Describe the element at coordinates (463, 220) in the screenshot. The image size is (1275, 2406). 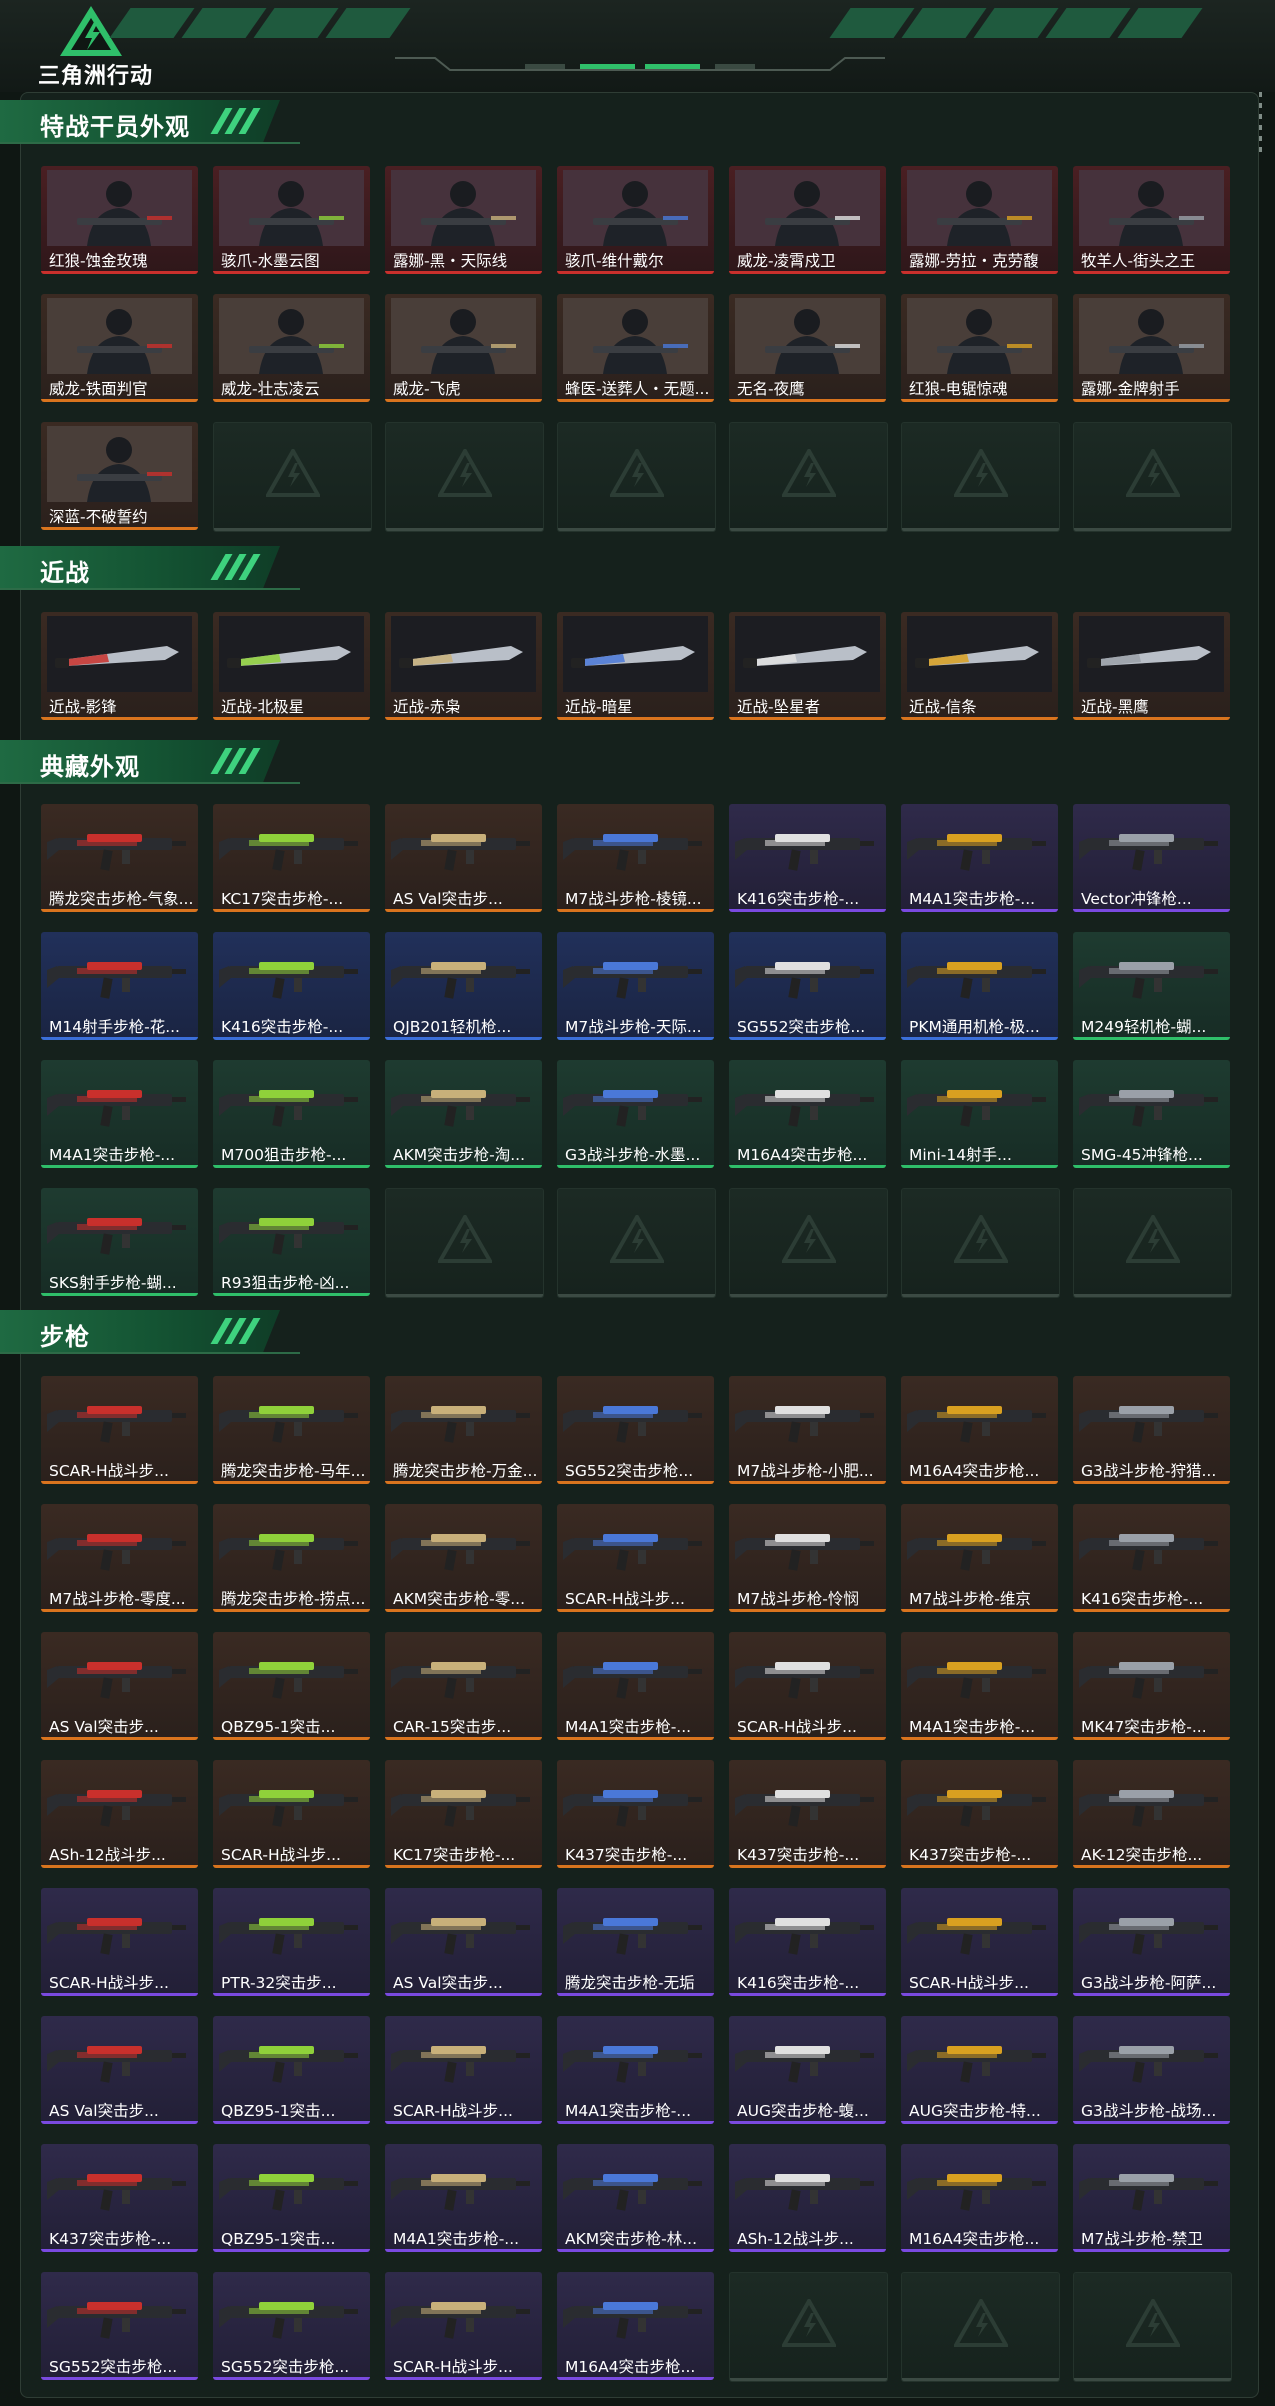
I see `collection-card: 露娜-黑・天际线` at that location.